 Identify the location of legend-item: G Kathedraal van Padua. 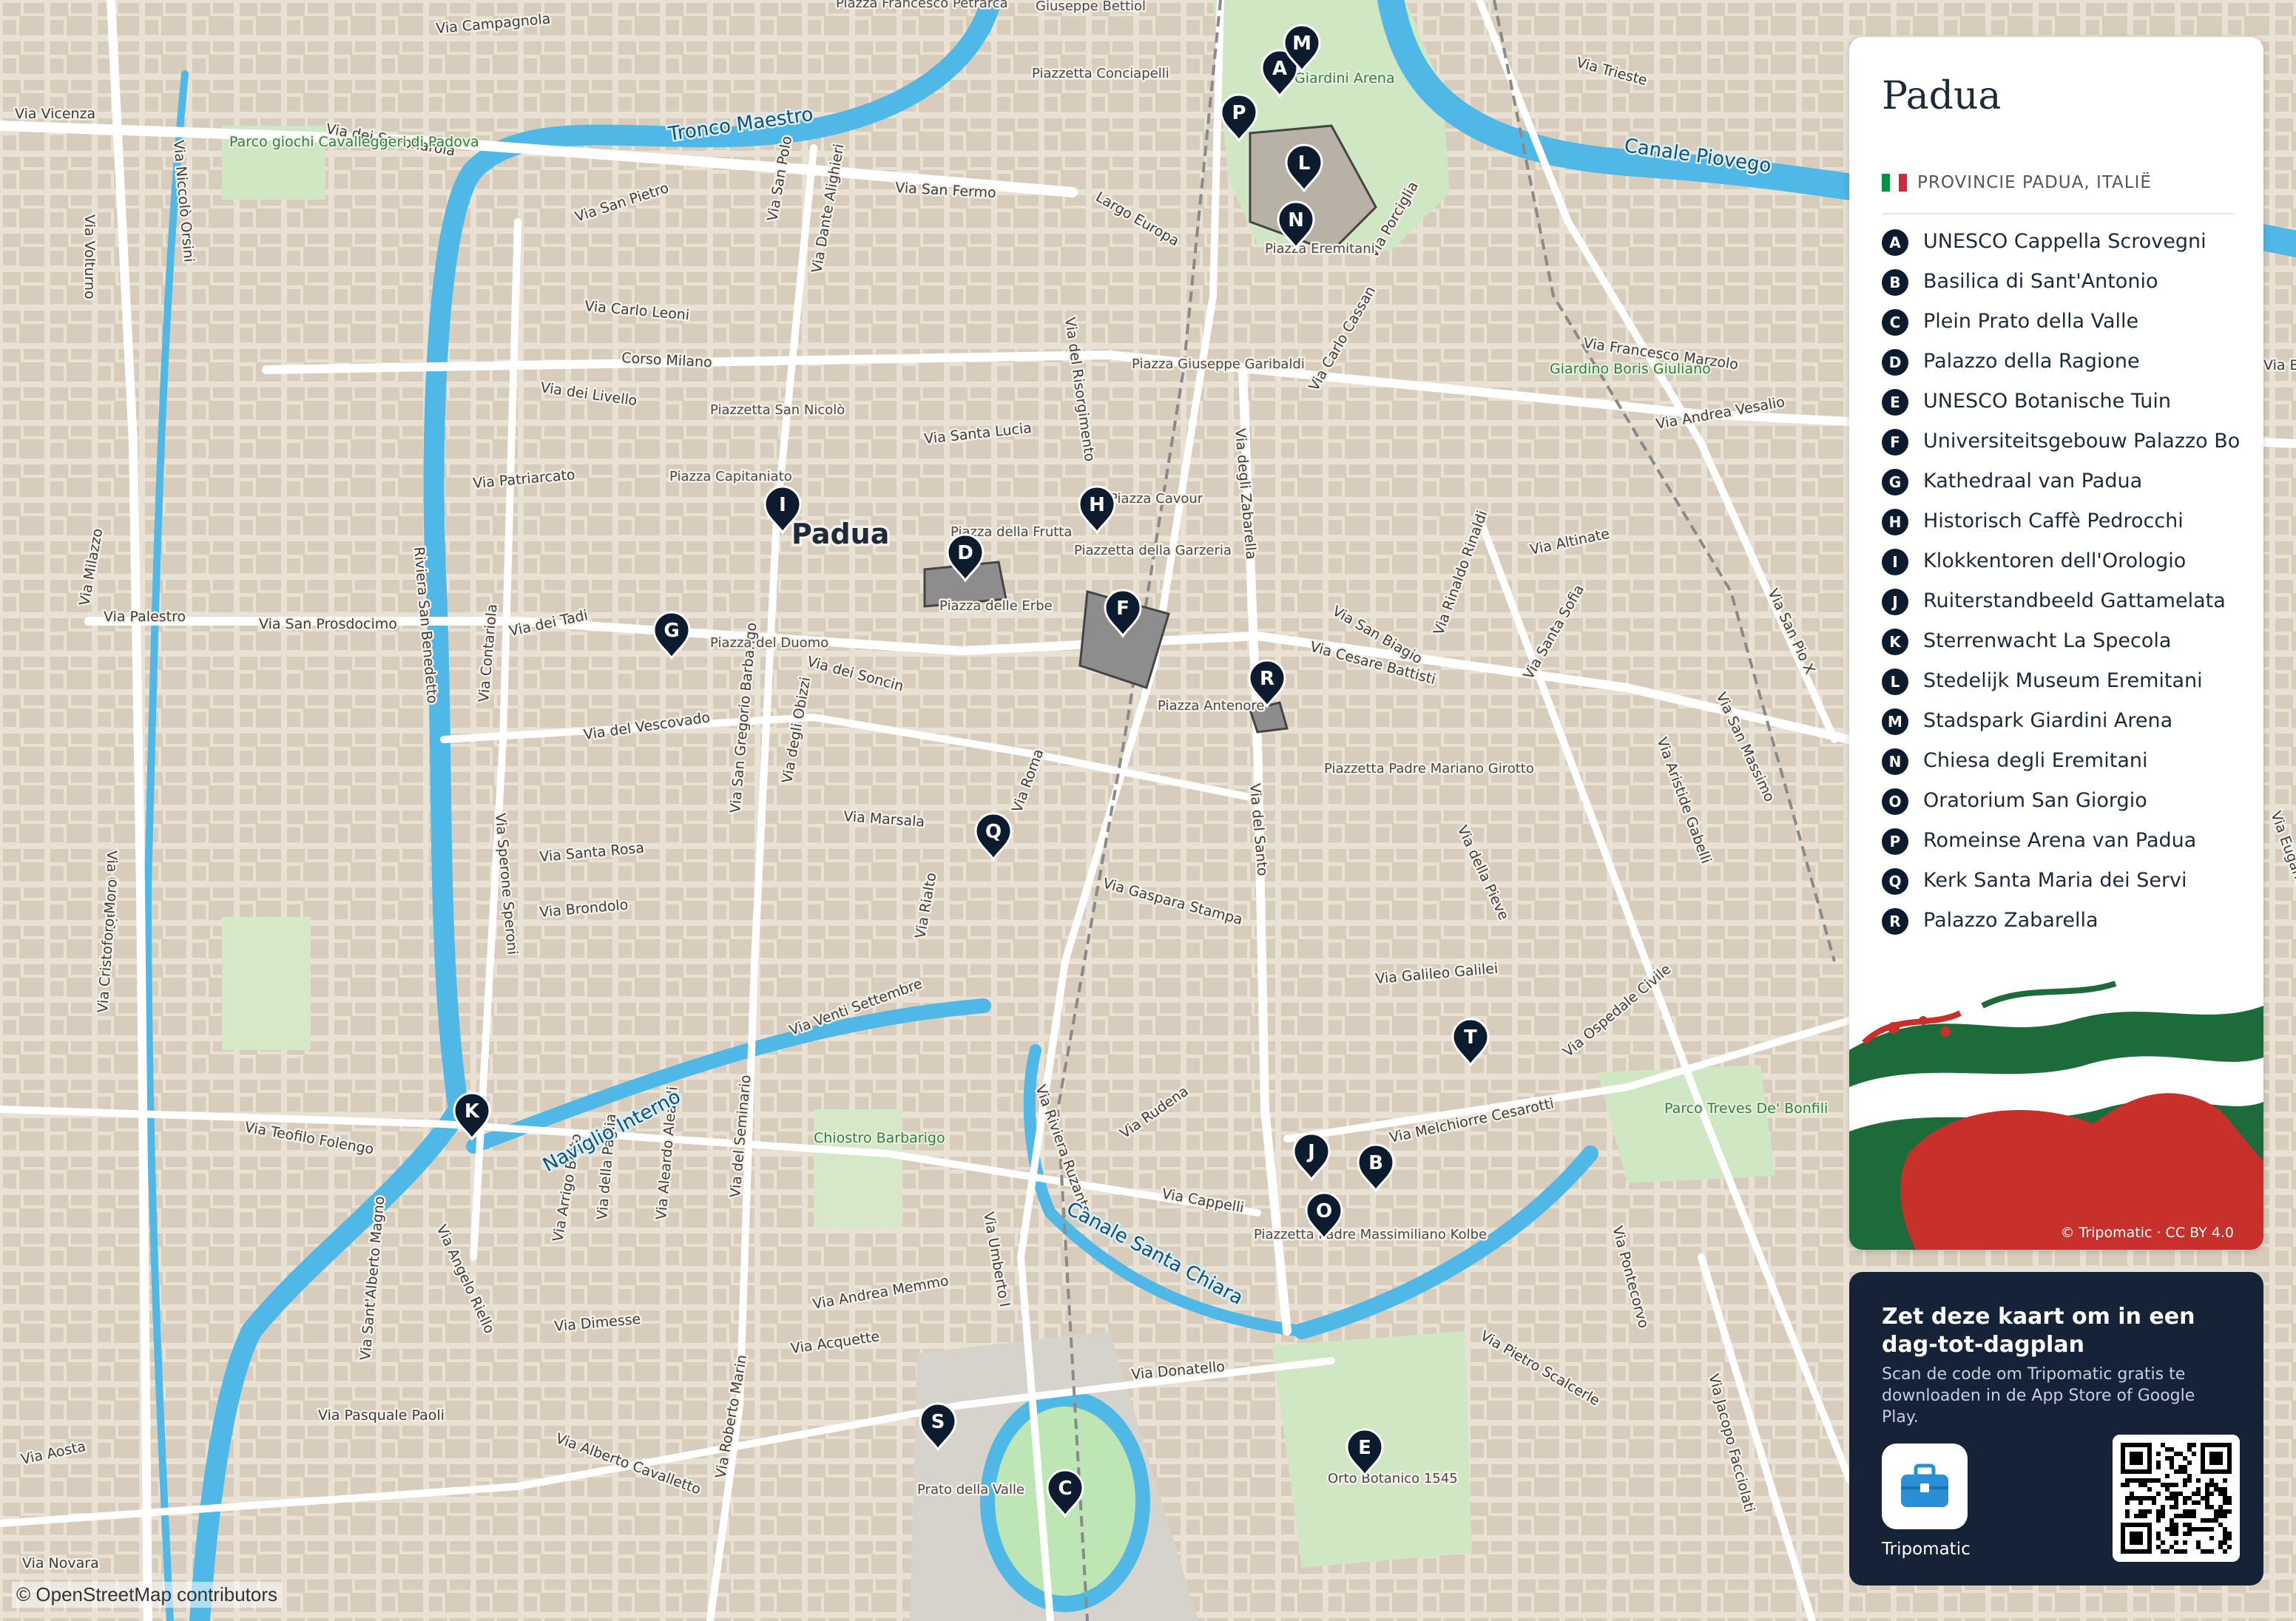
(2061, 482).